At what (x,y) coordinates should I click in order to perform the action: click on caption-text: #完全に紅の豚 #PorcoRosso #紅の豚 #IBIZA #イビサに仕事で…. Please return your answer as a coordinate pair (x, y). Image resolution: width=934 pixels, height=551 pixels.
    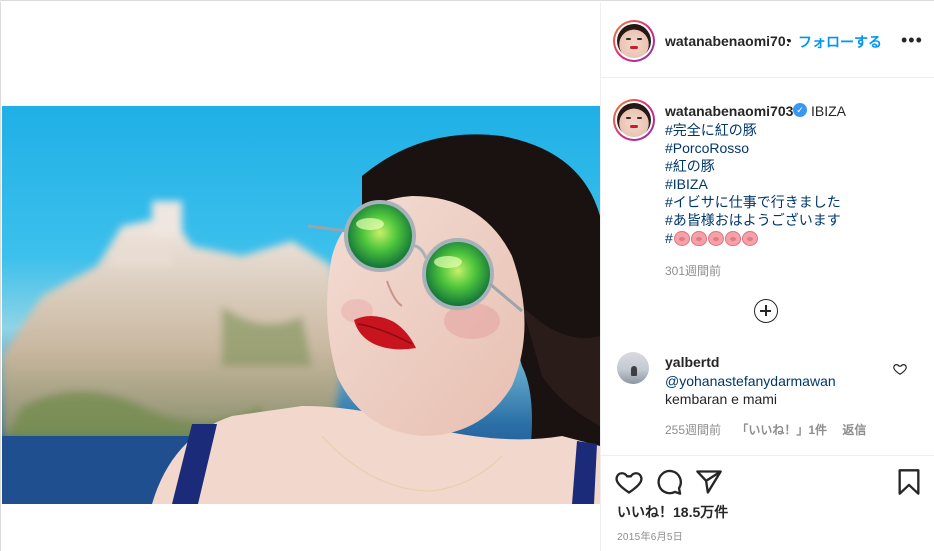
    Looking at the image, I should click on (795, 184).